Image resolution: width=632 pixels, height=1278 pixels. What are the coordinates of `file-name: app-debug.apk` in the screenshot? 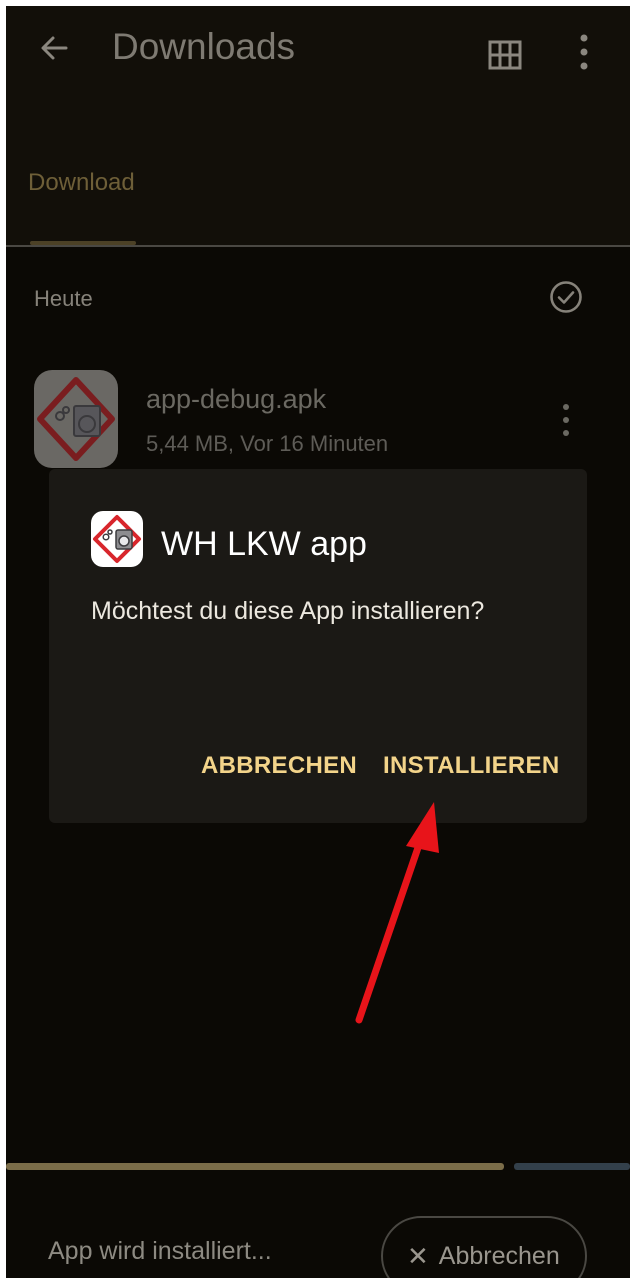 It's located at (236, 399).